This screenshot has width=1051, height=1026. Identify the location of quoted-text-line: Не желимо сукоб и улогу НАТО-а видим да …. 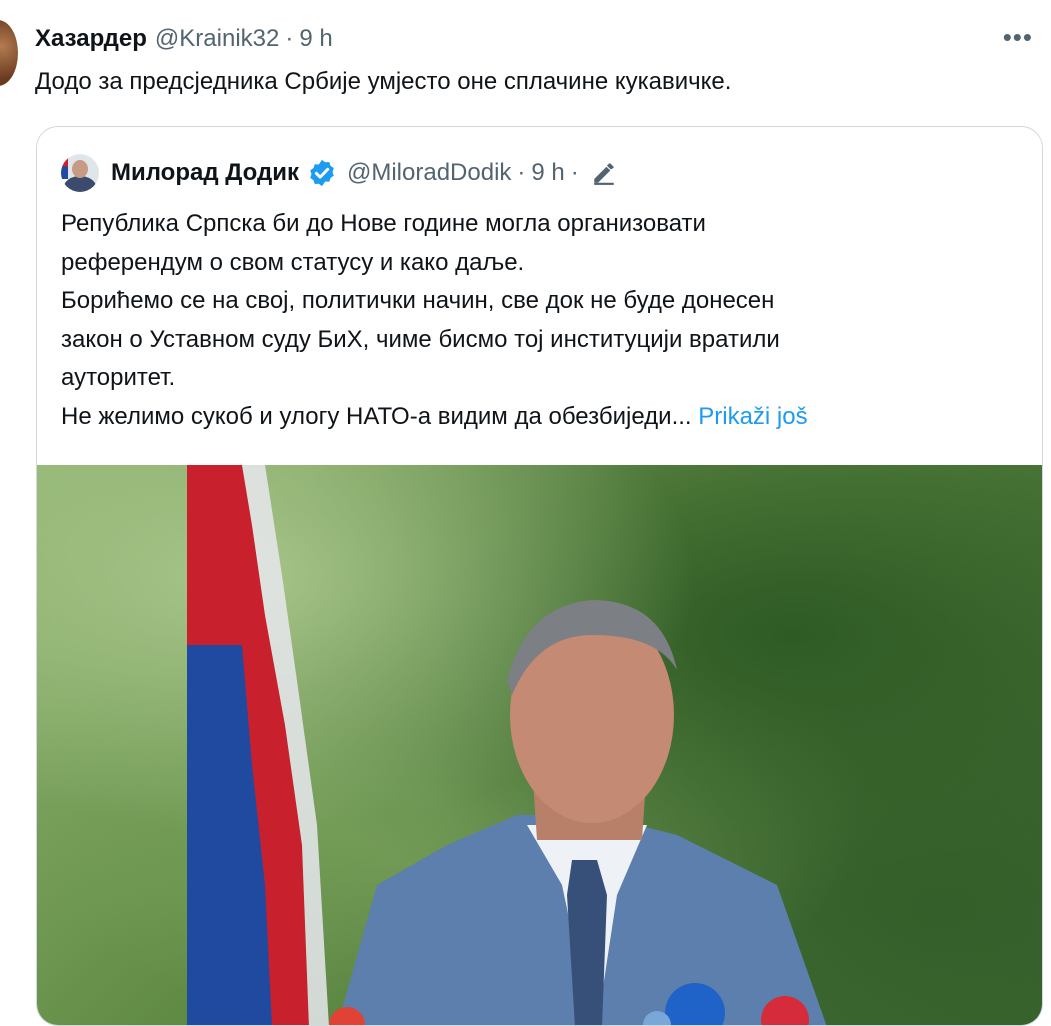
(376, 416).